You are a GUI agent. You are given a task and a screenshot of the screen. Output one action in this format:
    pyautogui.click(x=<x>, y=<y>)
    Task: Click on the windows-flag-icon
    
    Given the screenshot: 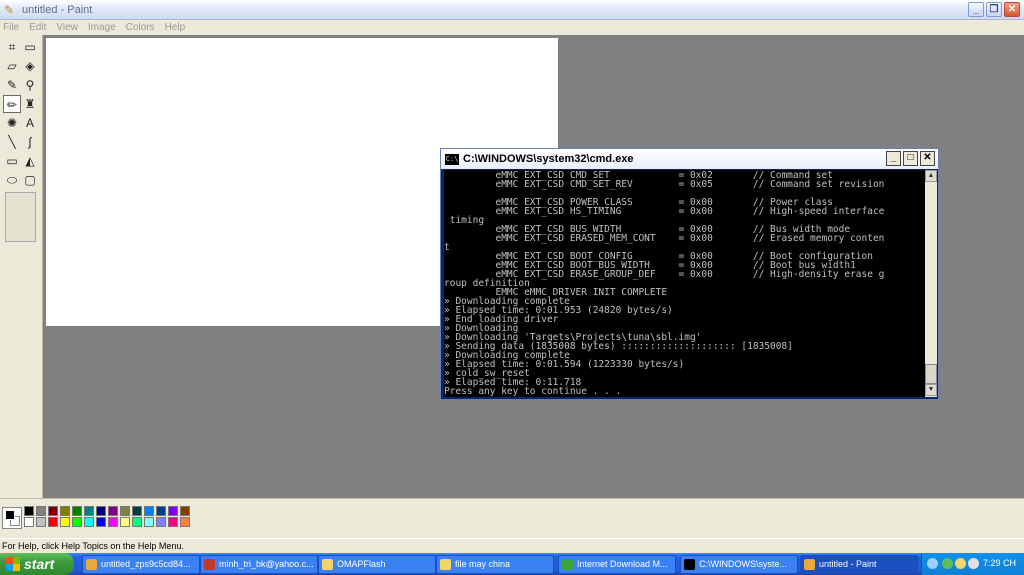 What is the action you would take?
    pyautogui.click(x=13, y=564)
    